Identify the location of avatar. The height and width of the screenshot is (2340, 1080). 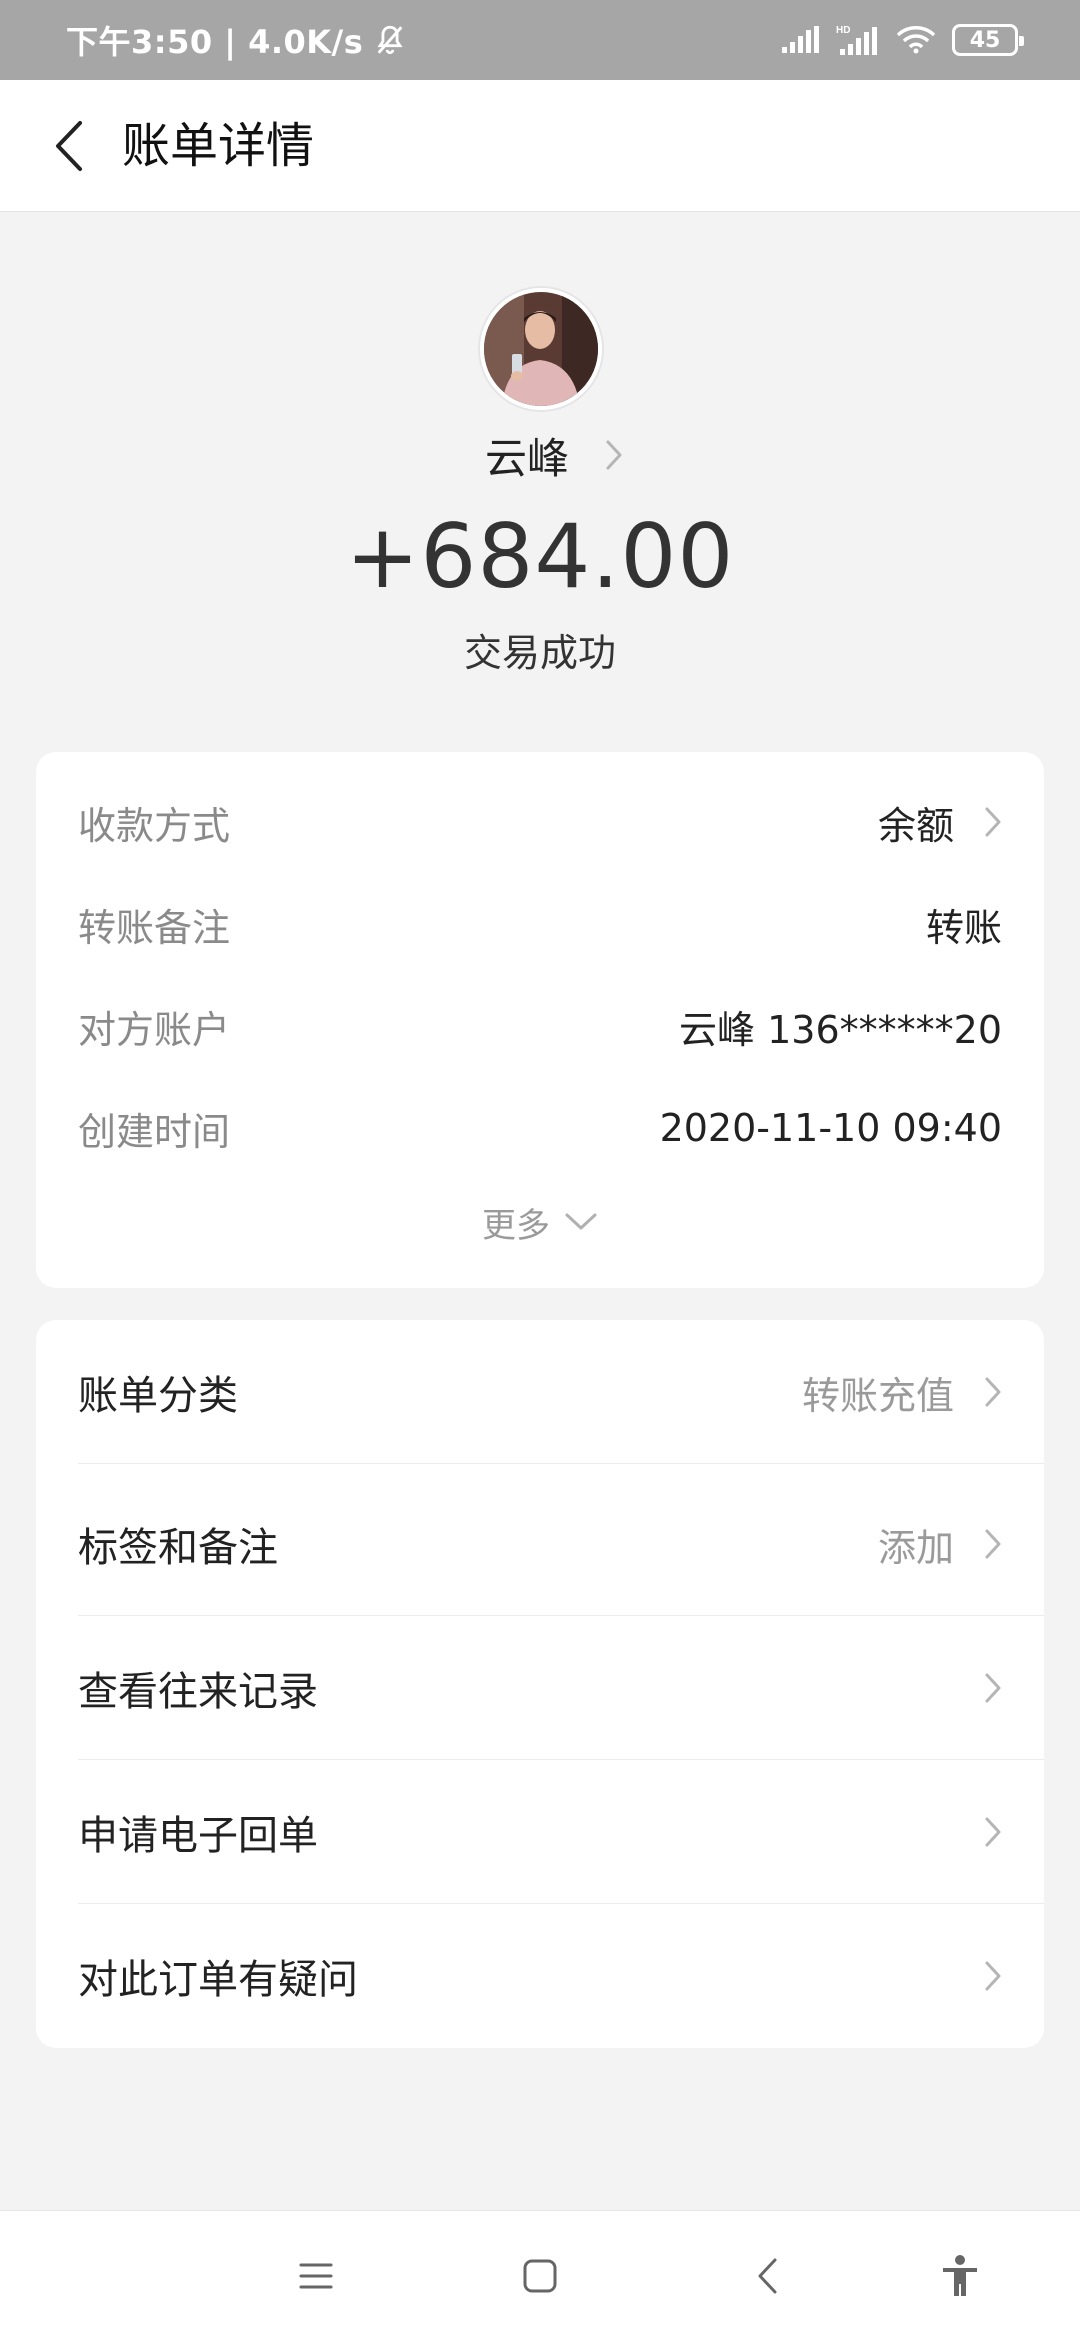
(541, 349).